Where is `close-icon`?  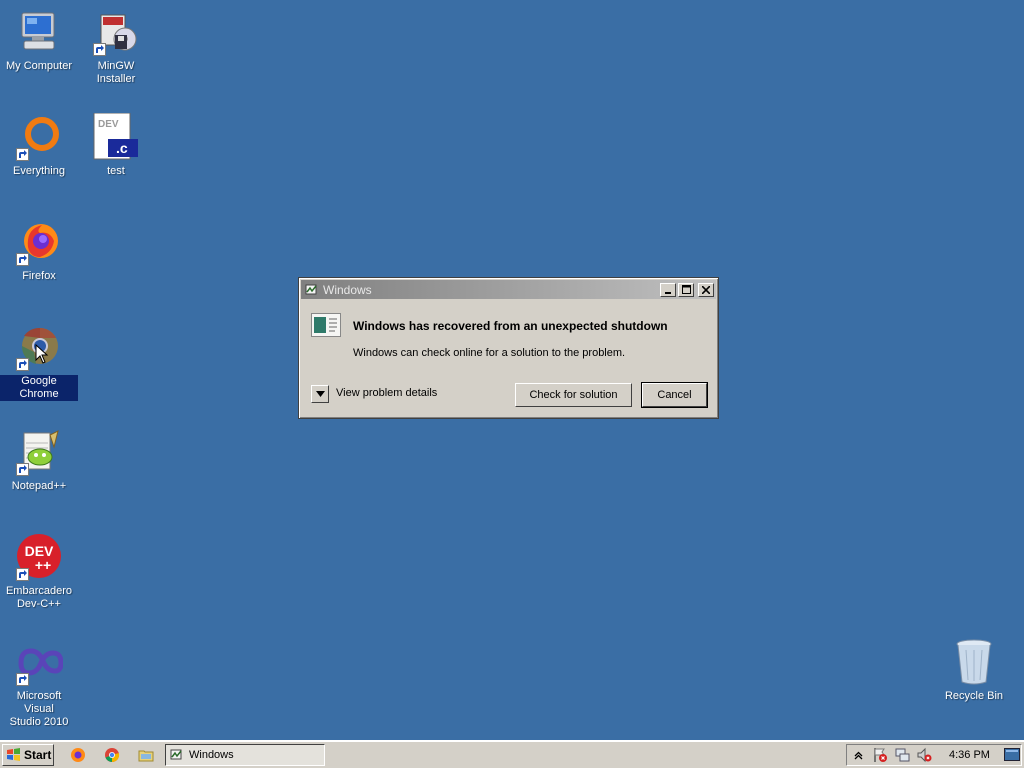 close-icon is located at coordinates (706, 289).